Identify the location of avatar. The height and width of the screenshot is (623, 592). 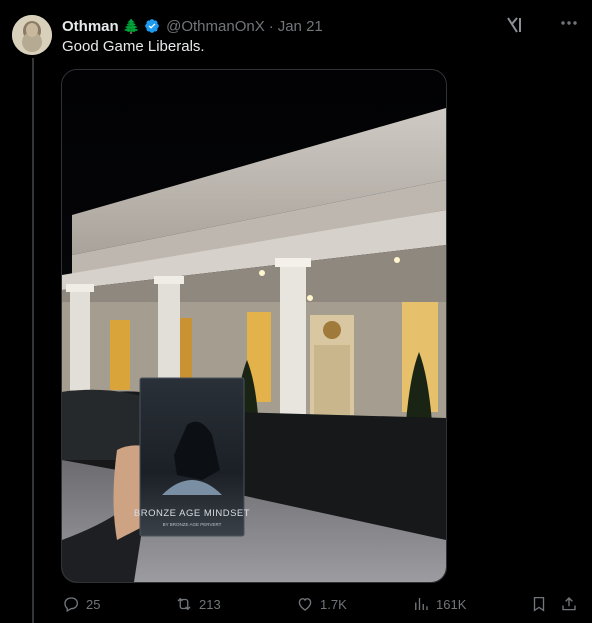
(32, 35).